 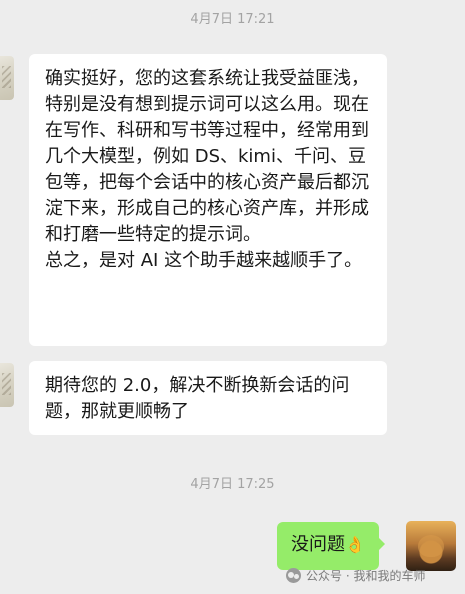 What do you see at coordinates (355, 544) in the screenshot?
I see `ok-hand-icon: 👌` at bounding box center [355, 544].